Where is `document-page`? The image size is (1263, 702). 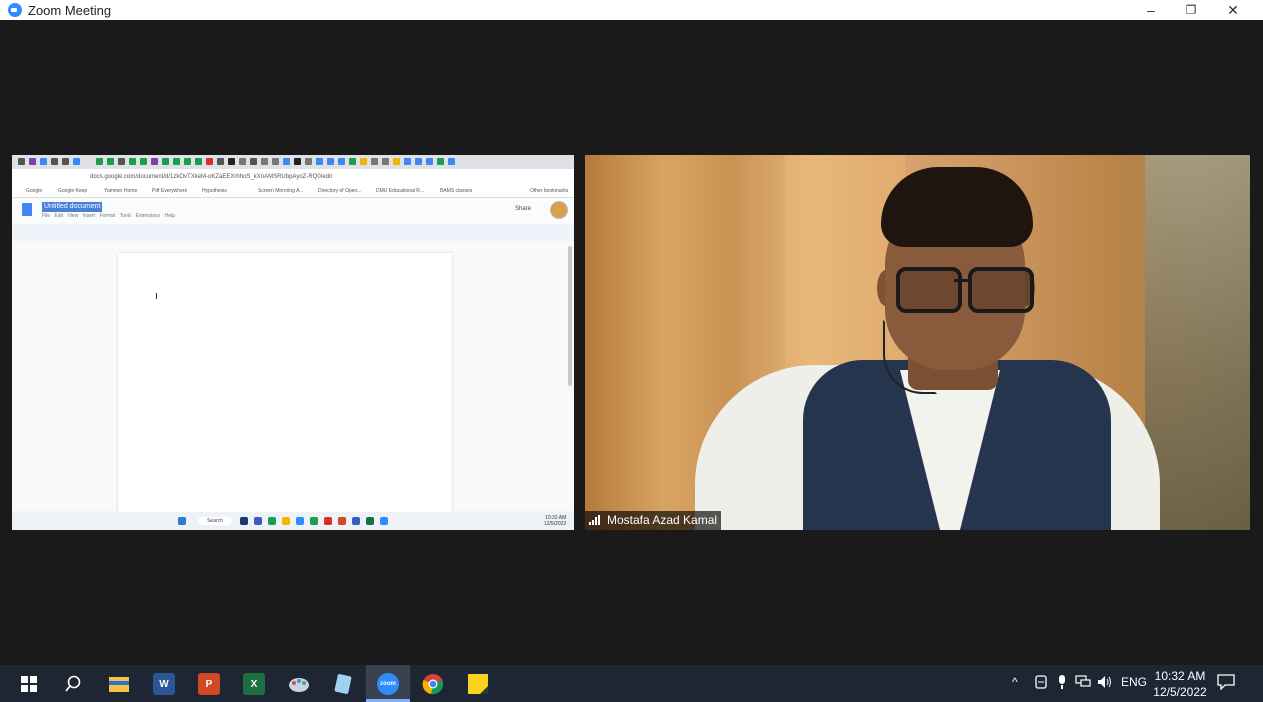
document-page is located at coordinates (285, 383).